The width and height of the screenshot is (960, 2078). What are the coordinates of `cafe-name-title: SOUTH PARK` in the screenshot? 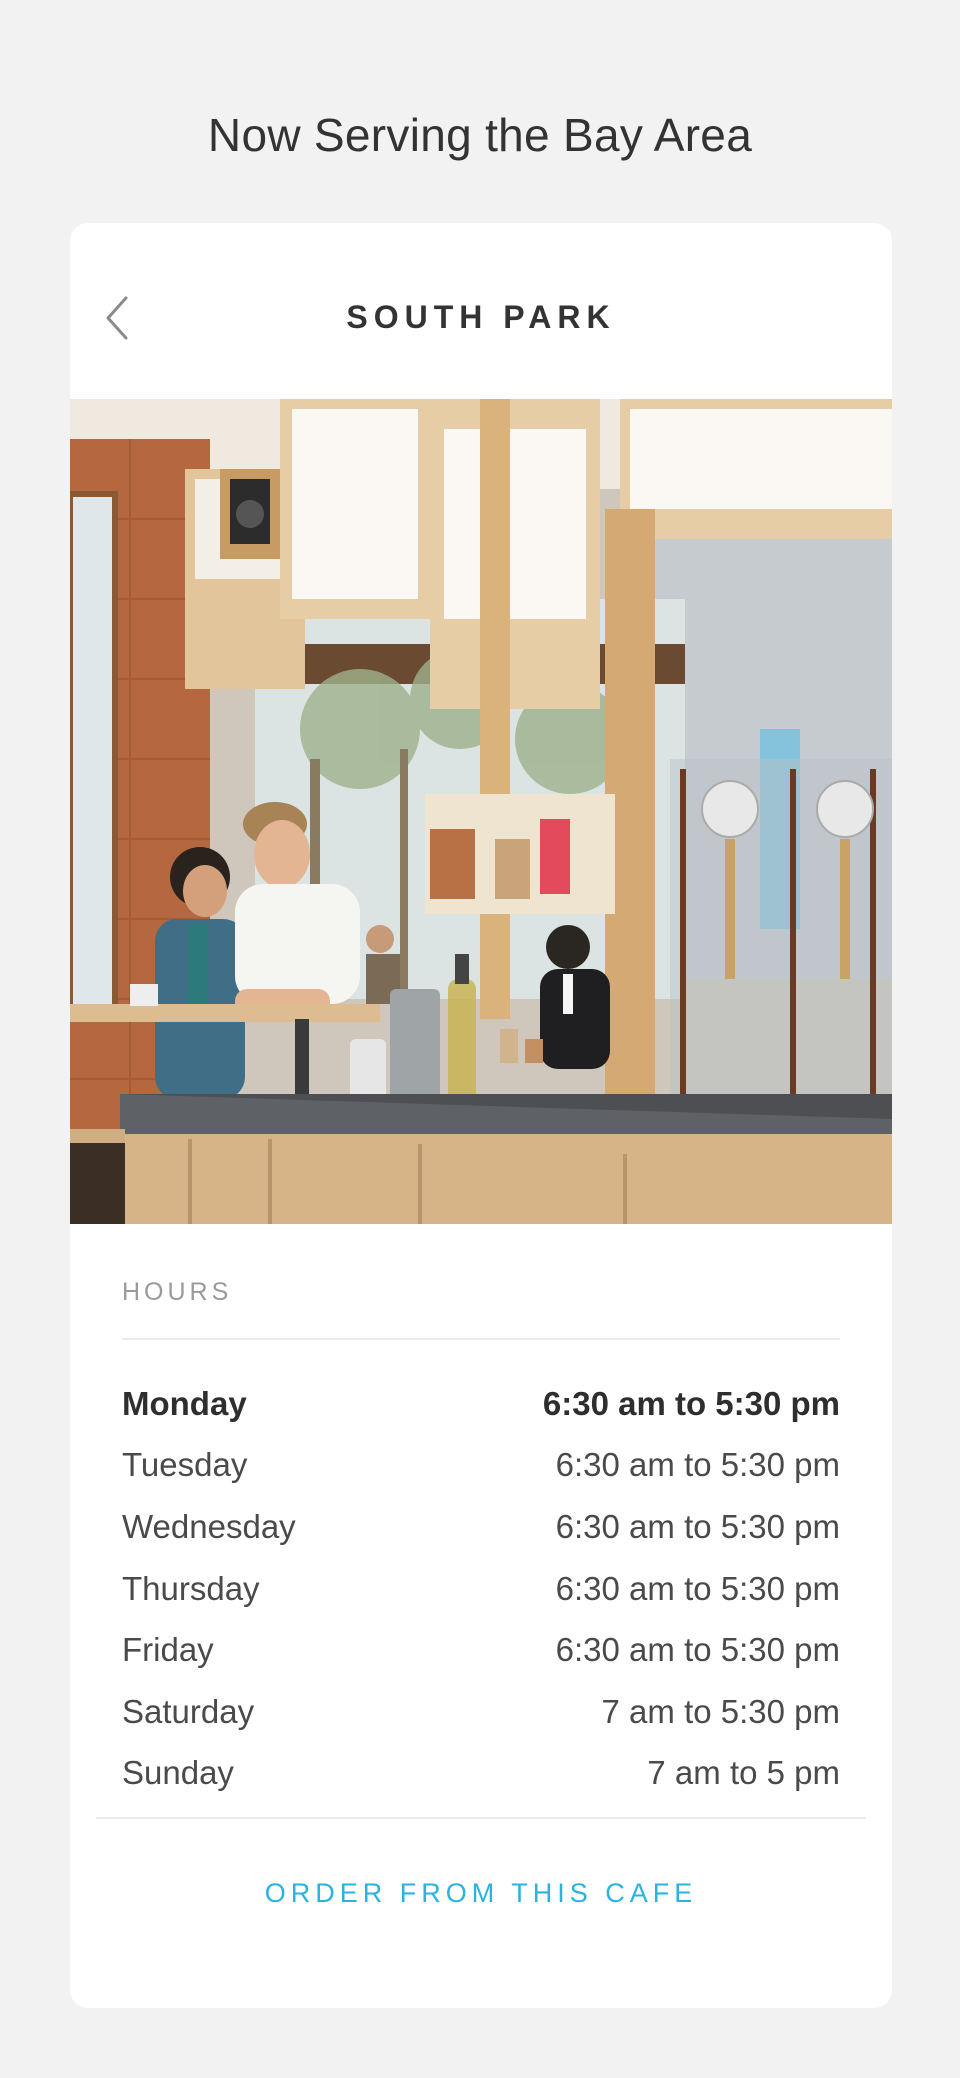 It's located at (481, 317).